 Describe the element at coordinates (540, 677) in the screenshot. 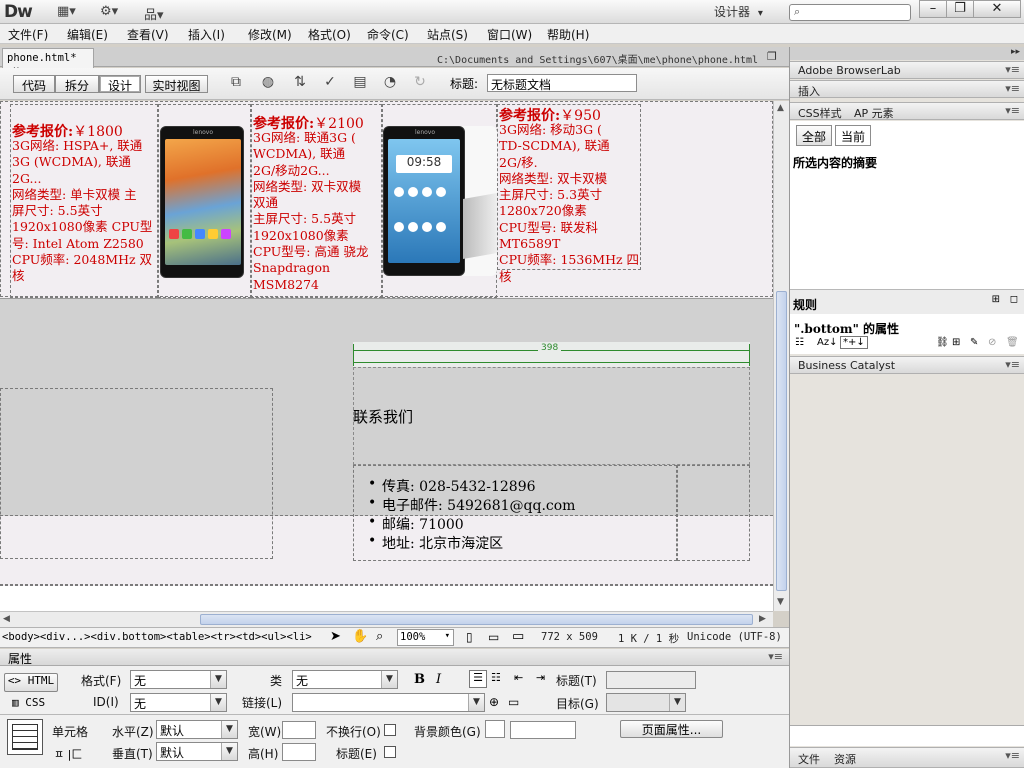

I see `indent-icon: ⇥` at that location.